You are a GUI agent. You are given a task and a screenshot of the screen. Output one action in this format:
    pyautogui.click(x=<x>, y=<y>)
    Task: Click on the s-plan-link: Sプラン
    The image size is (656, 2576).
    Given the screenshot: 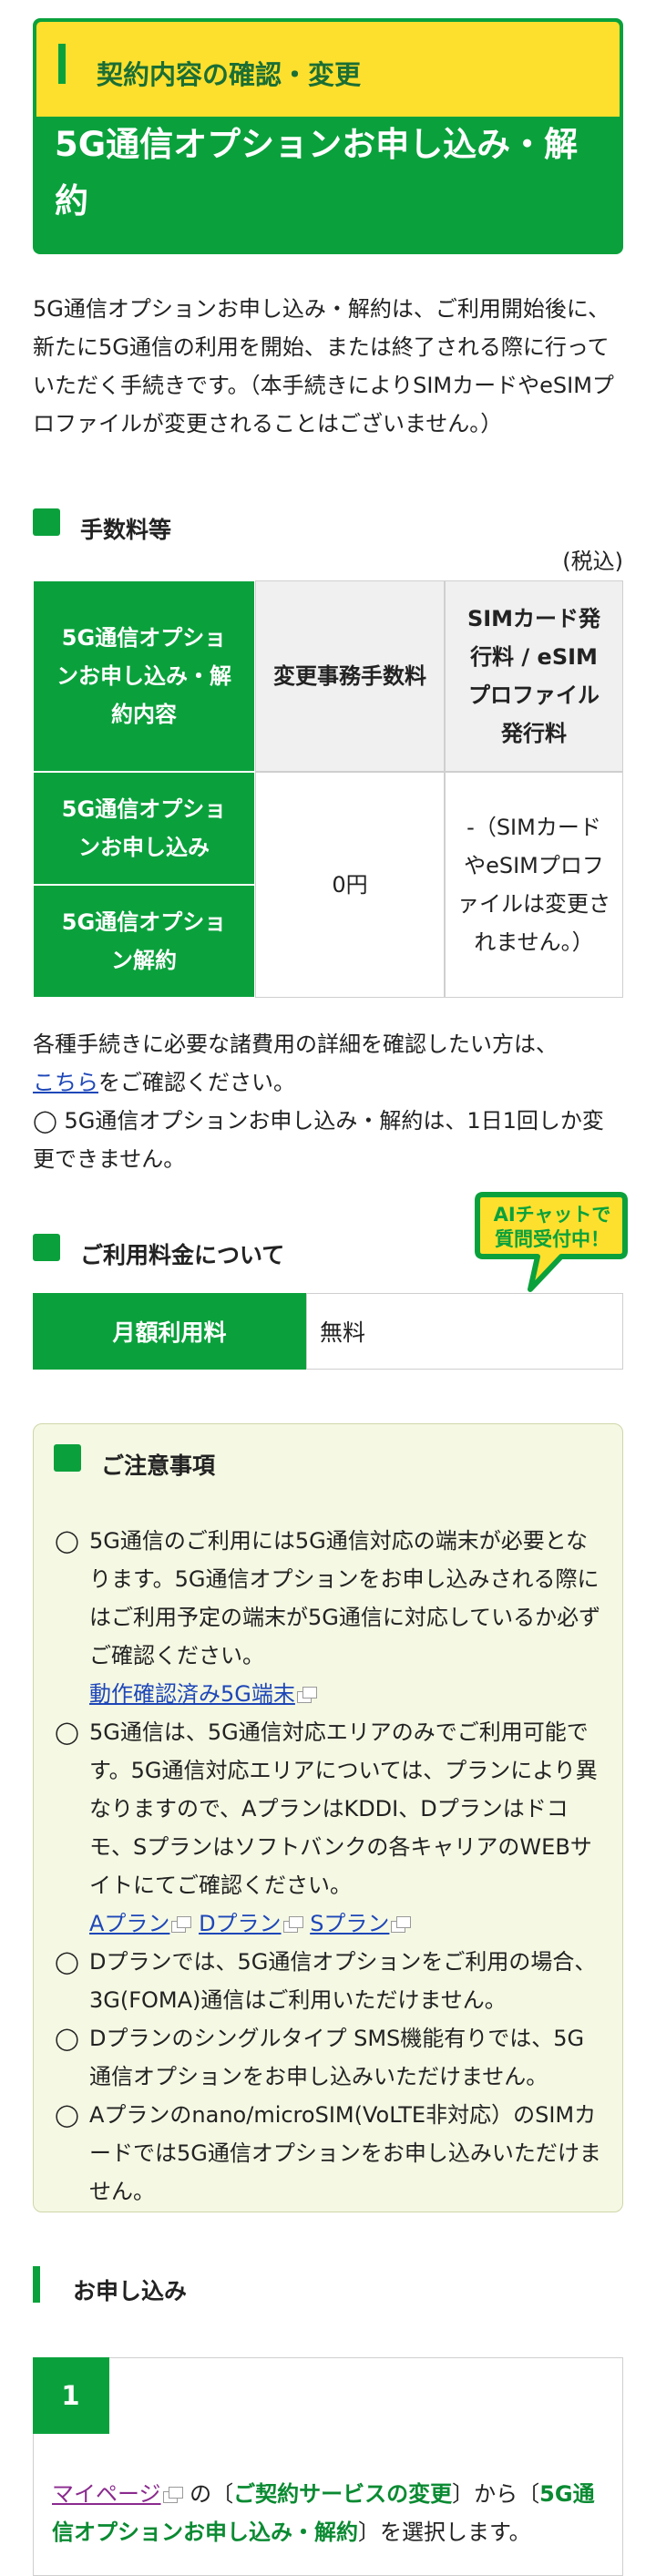 What is the action you would take?
    pyautogui.click(x=349, y=1923)
    